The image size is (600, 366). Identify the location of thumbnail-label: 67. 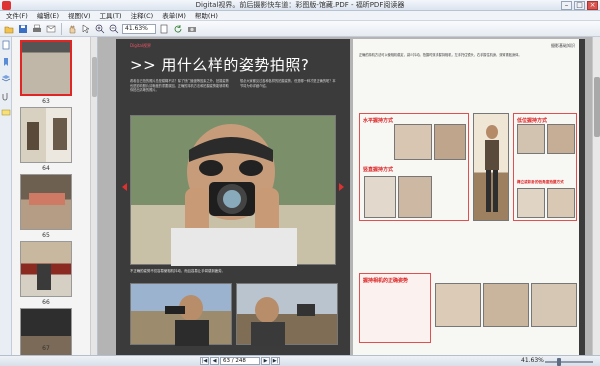
(46, 348).